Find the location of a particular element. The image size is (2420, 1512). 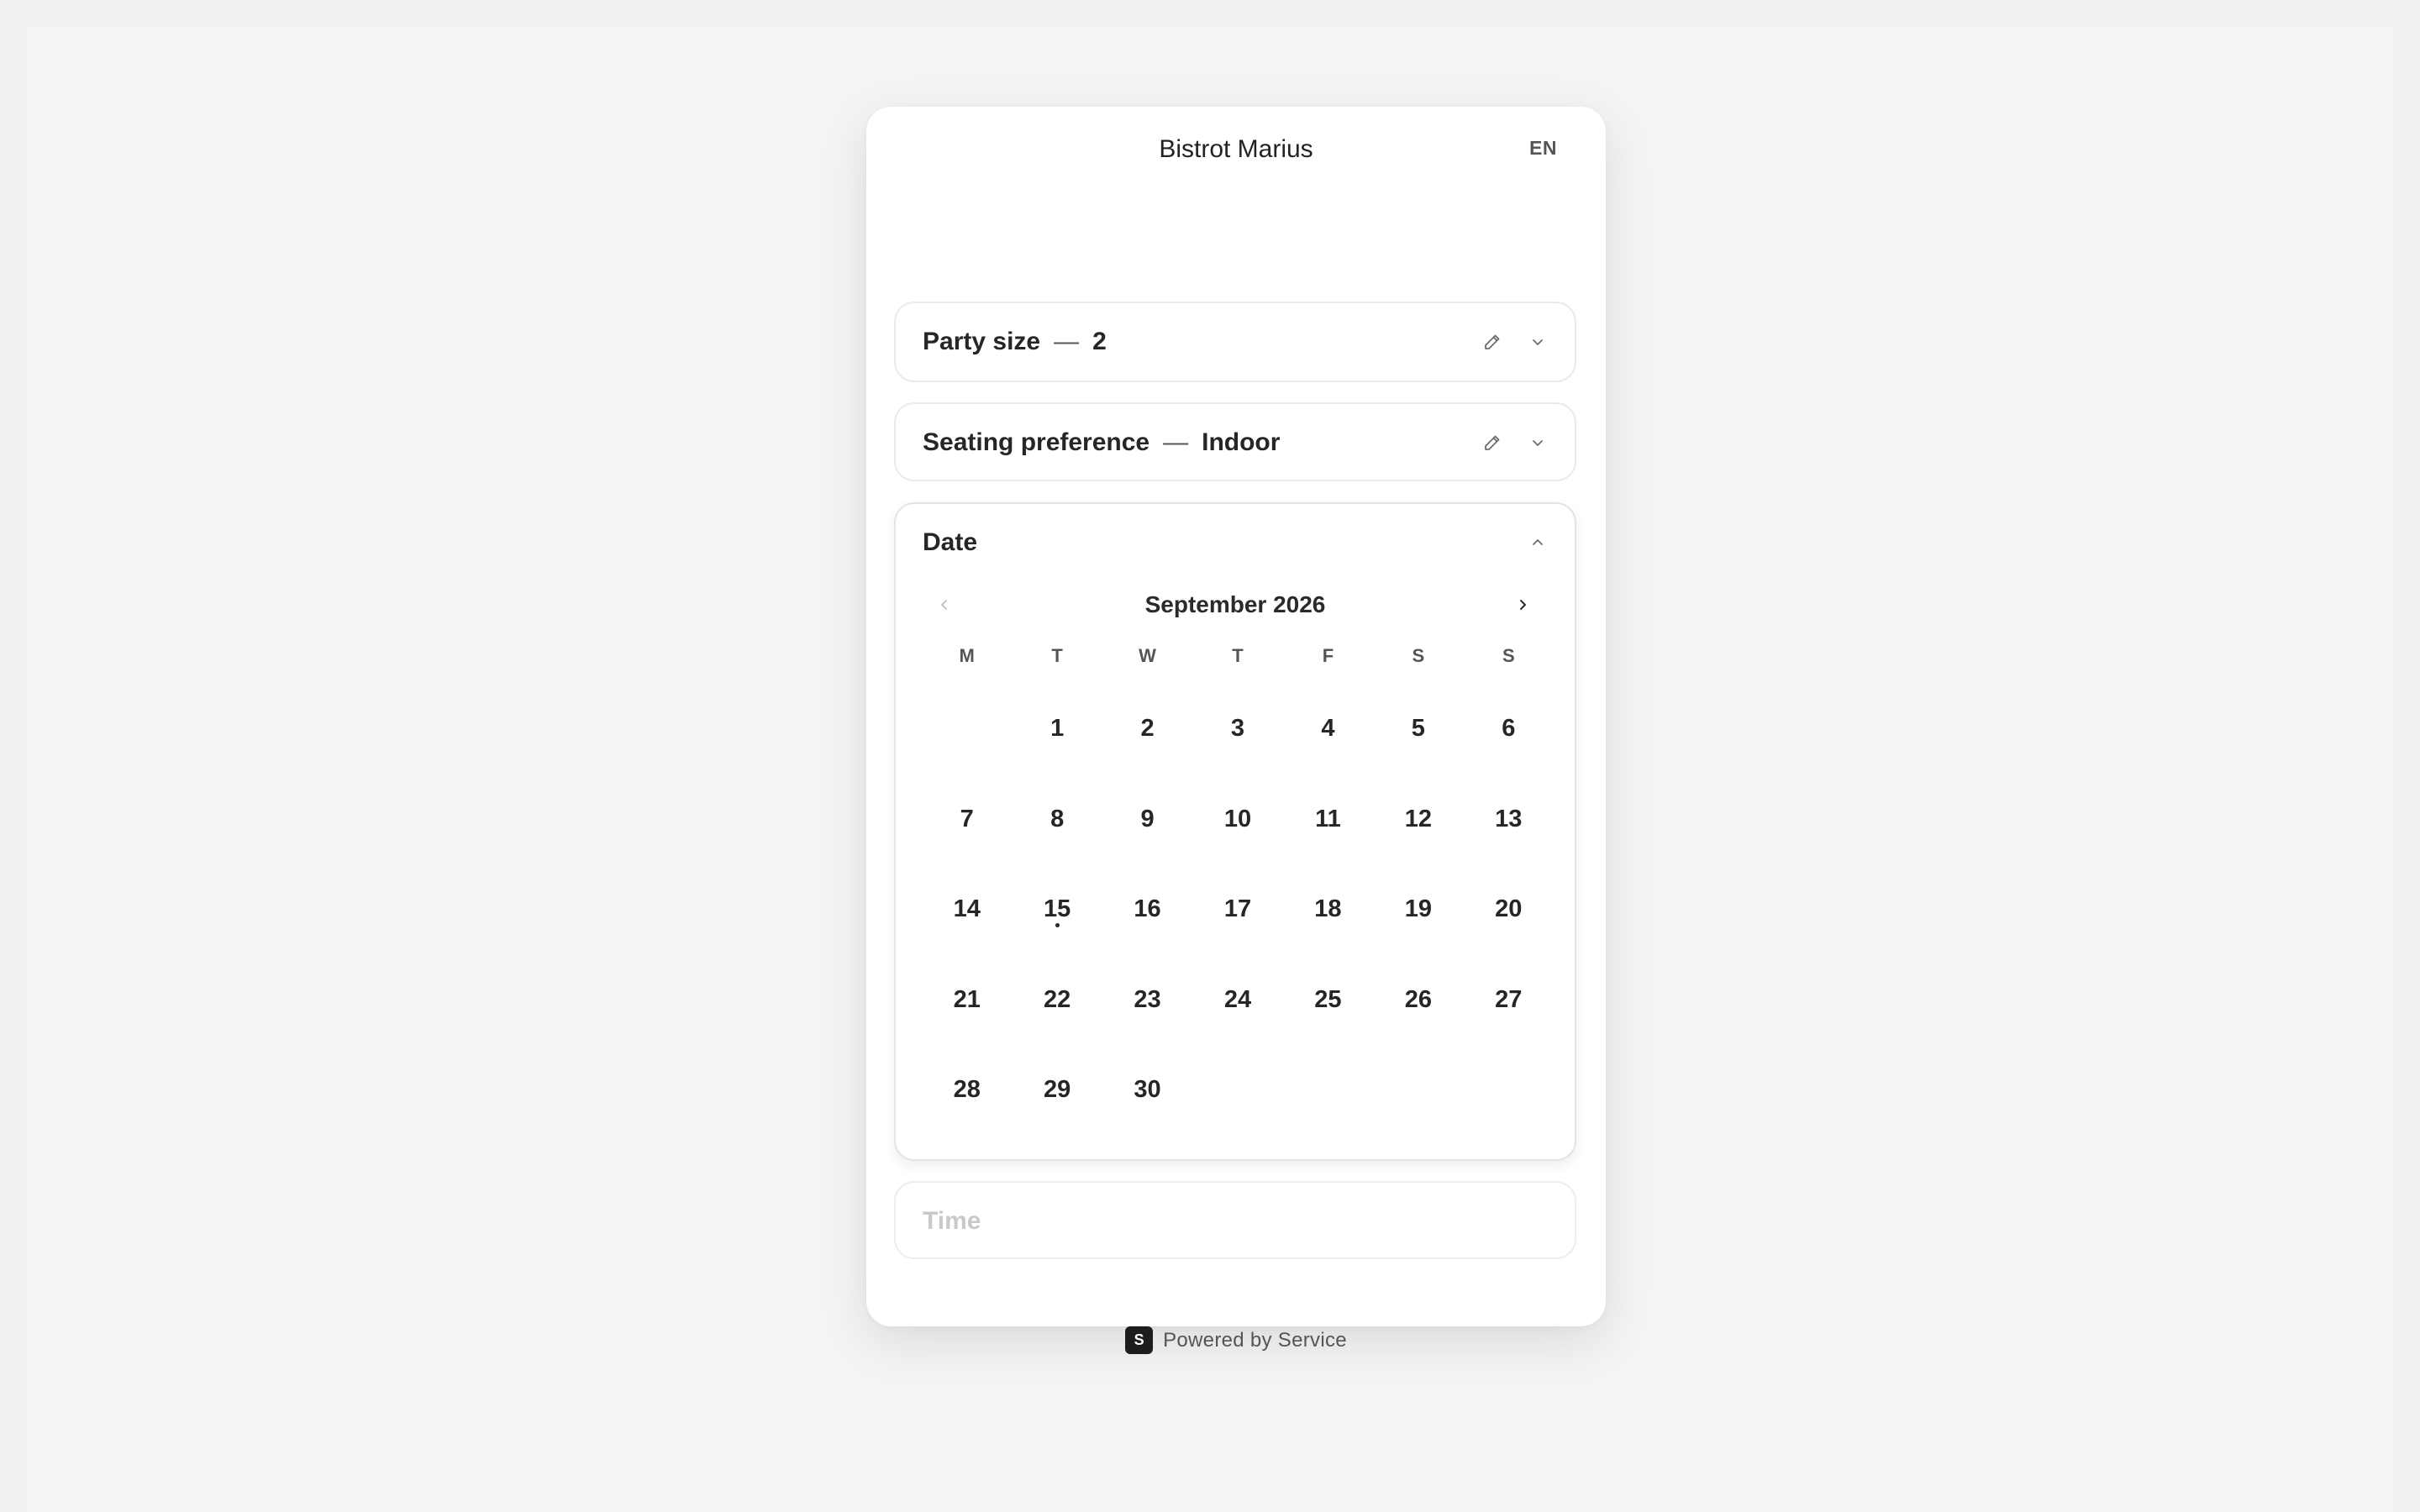

calendar-day: 28 is located at coordinates (967, 1090).